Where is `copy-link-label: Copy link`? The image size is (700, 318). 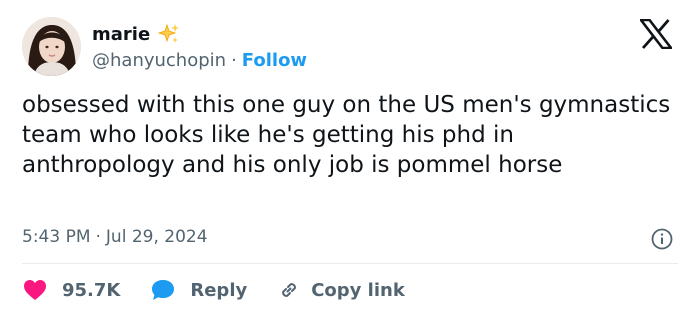 copy-link-label: Copy link is located at coordinates (358, 290).